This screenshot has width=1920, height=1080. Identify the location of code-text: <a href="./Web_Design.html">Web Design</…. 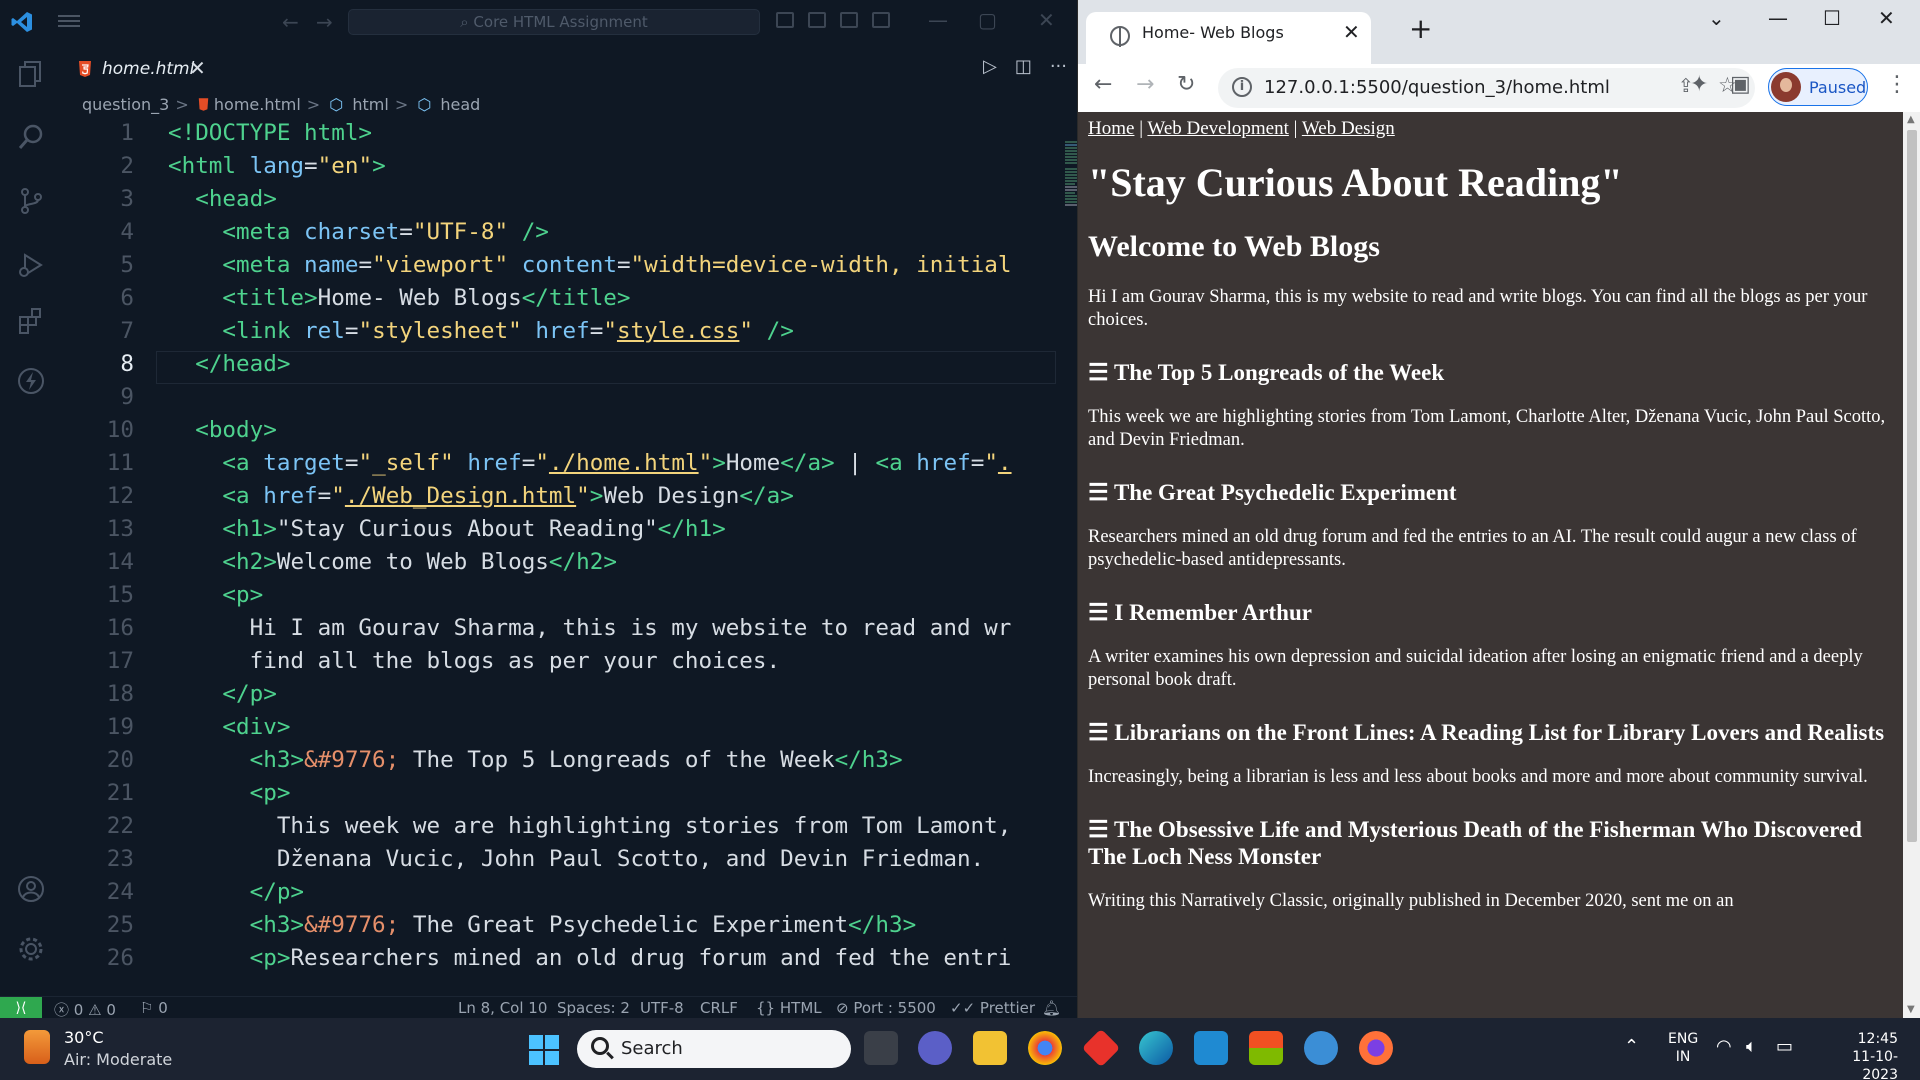
(480, 496).